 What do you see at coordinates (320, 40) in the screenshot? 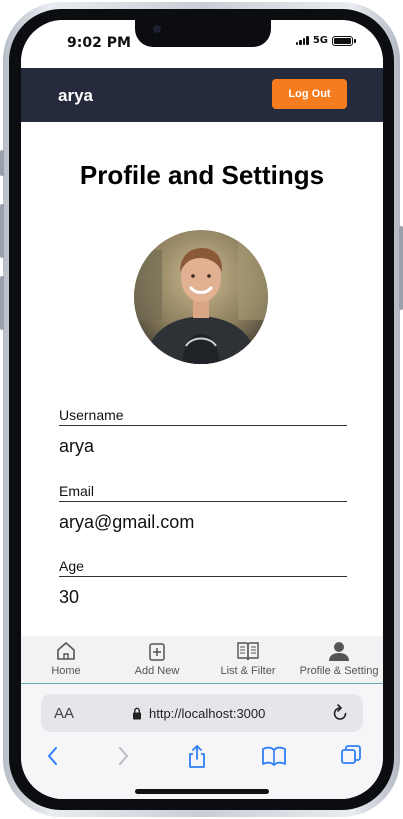
I see `network-label: 5G` at bounding box center [320, 40].